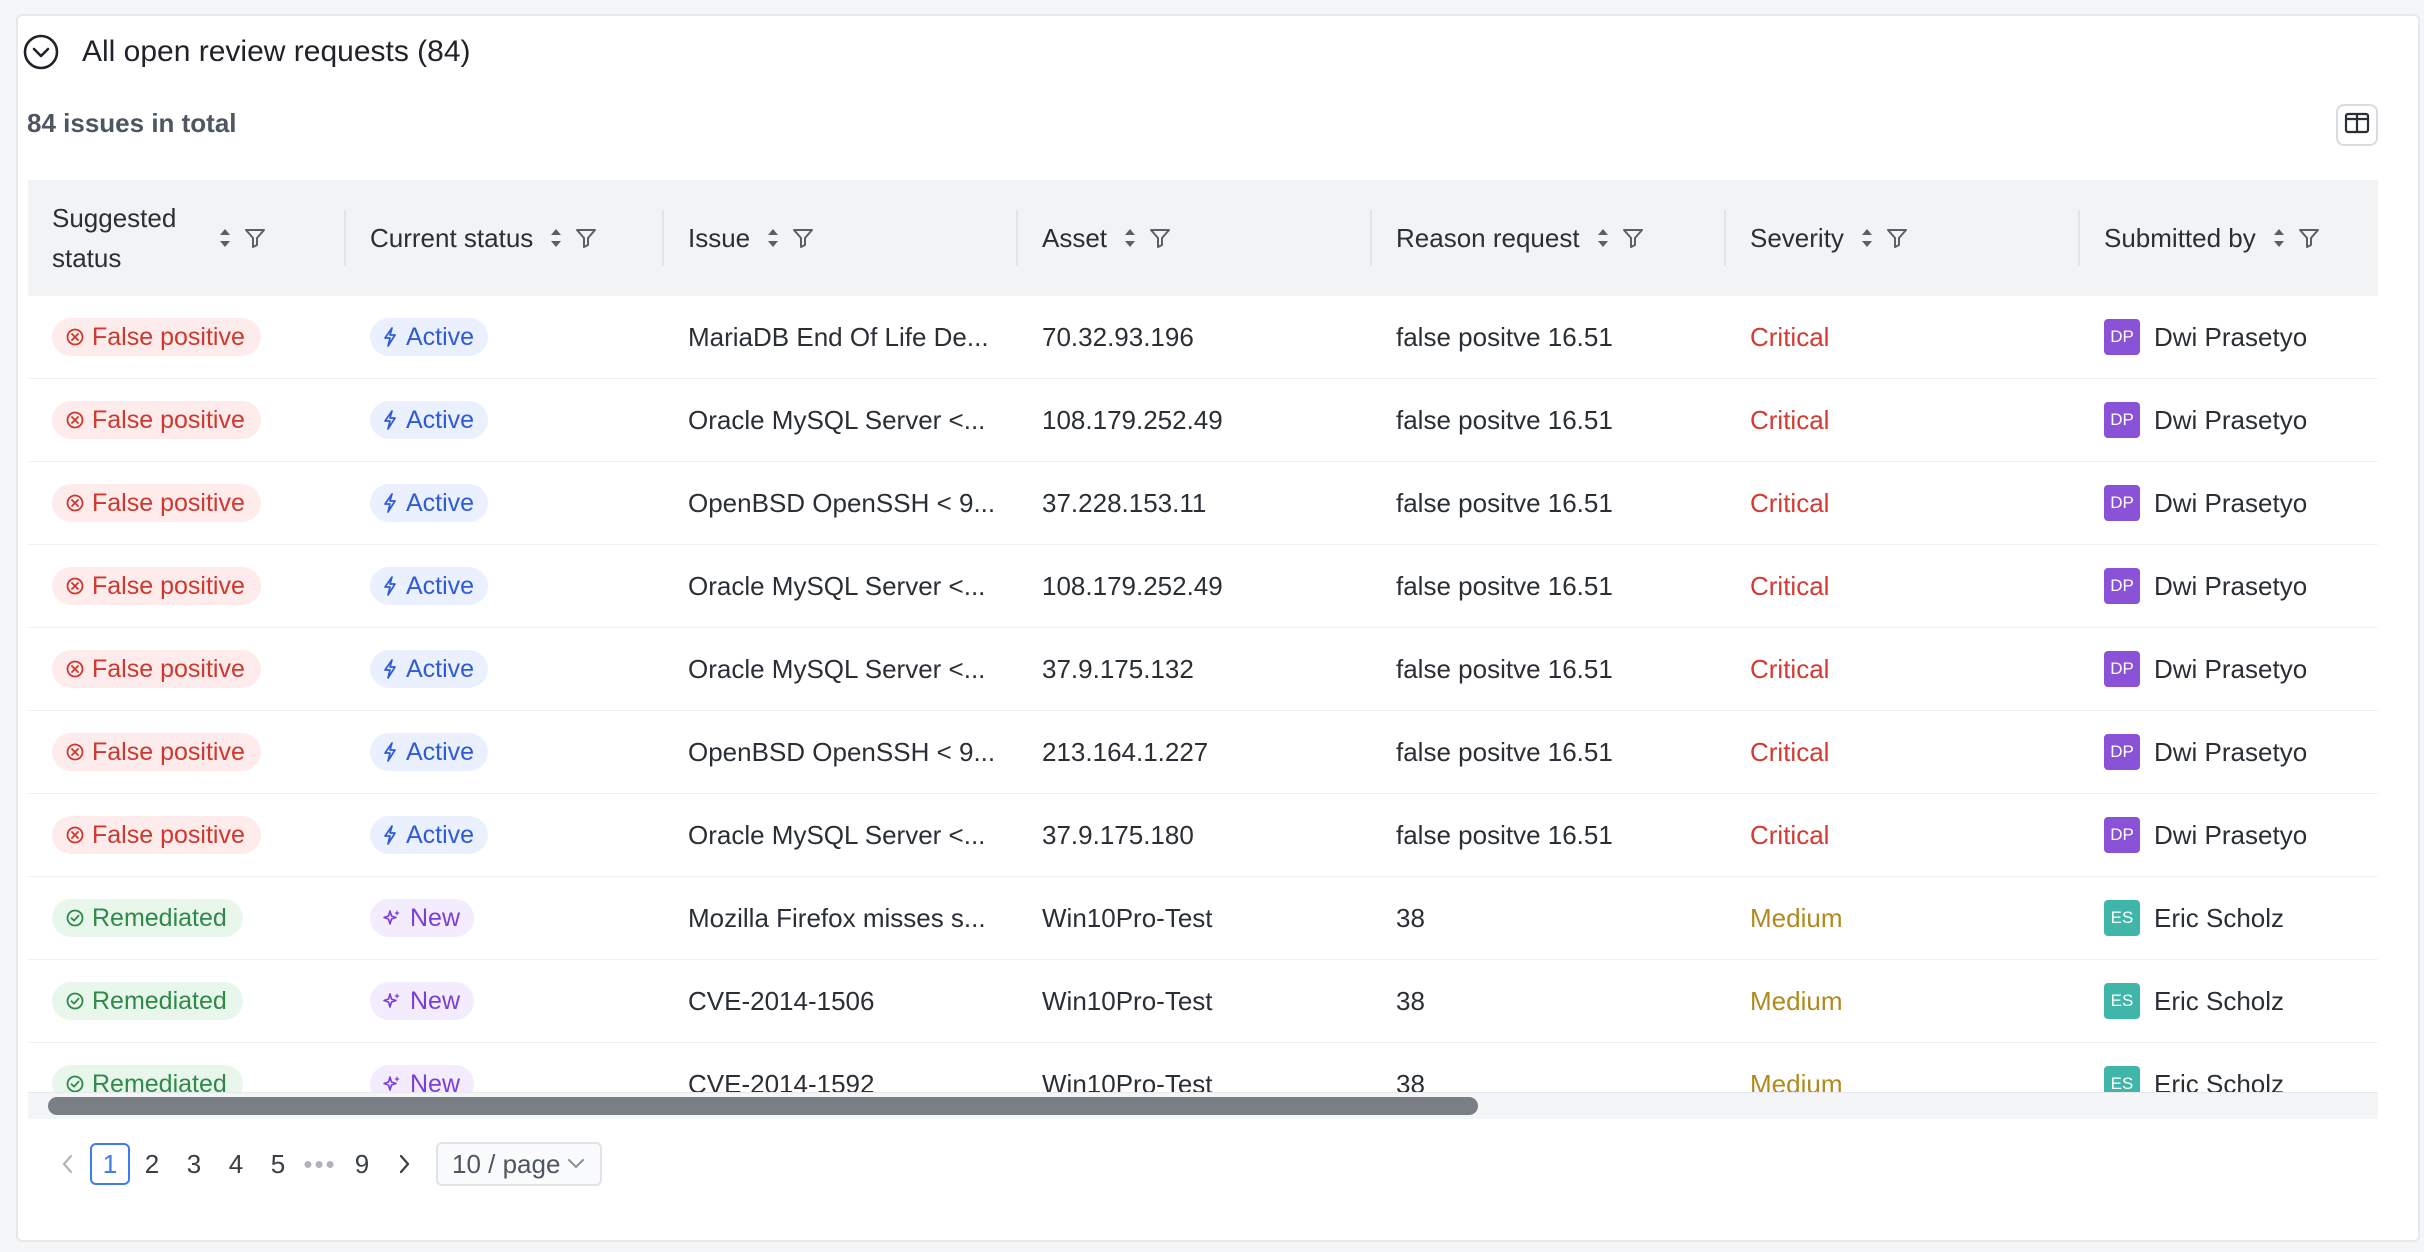  I want to click on pagination-ellipsis: •••, so click(320, 1164).